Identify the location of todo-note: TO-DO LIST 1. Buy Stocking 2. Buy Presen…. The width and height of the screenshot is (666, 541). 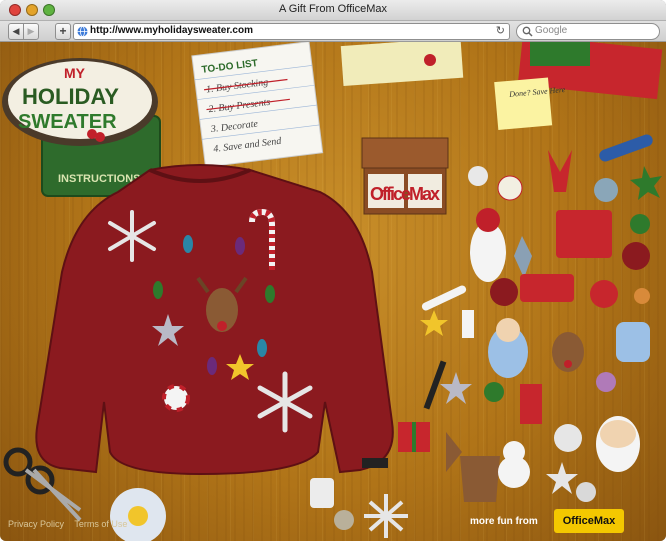
(257, 105).